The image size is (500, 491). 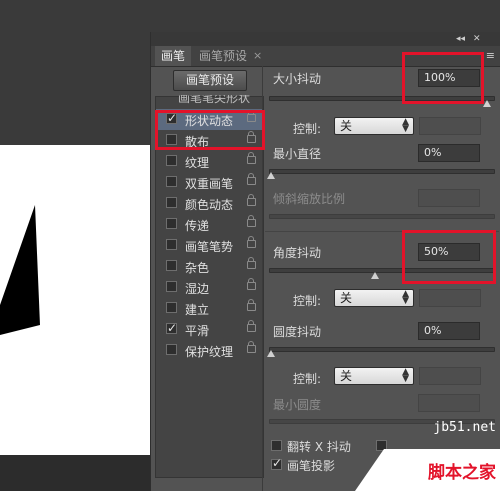 What do you see at coordinates (214, 100) in the screenshot?
I see `list-item-label: 画笔笔尖形状` at bounding box center [214, 100].